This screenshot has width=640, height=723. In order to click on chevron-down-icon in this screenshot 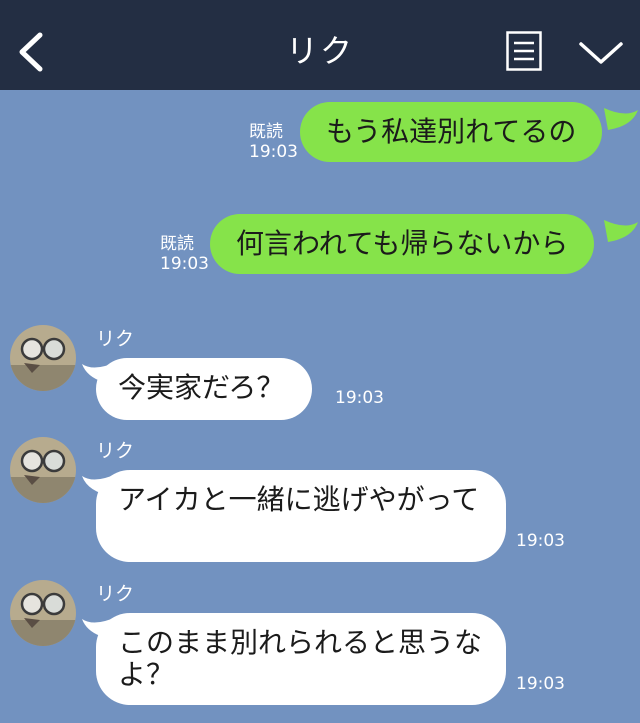, I will do `click(601, 53)`.